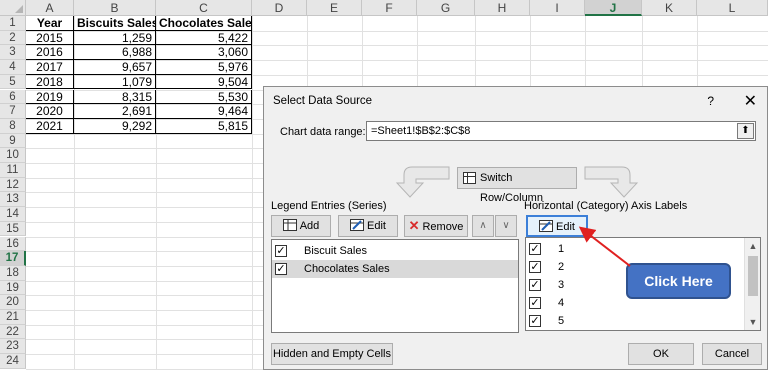  I want to click on list-item: ✓ Biscuit Sales, so click(395, 251).